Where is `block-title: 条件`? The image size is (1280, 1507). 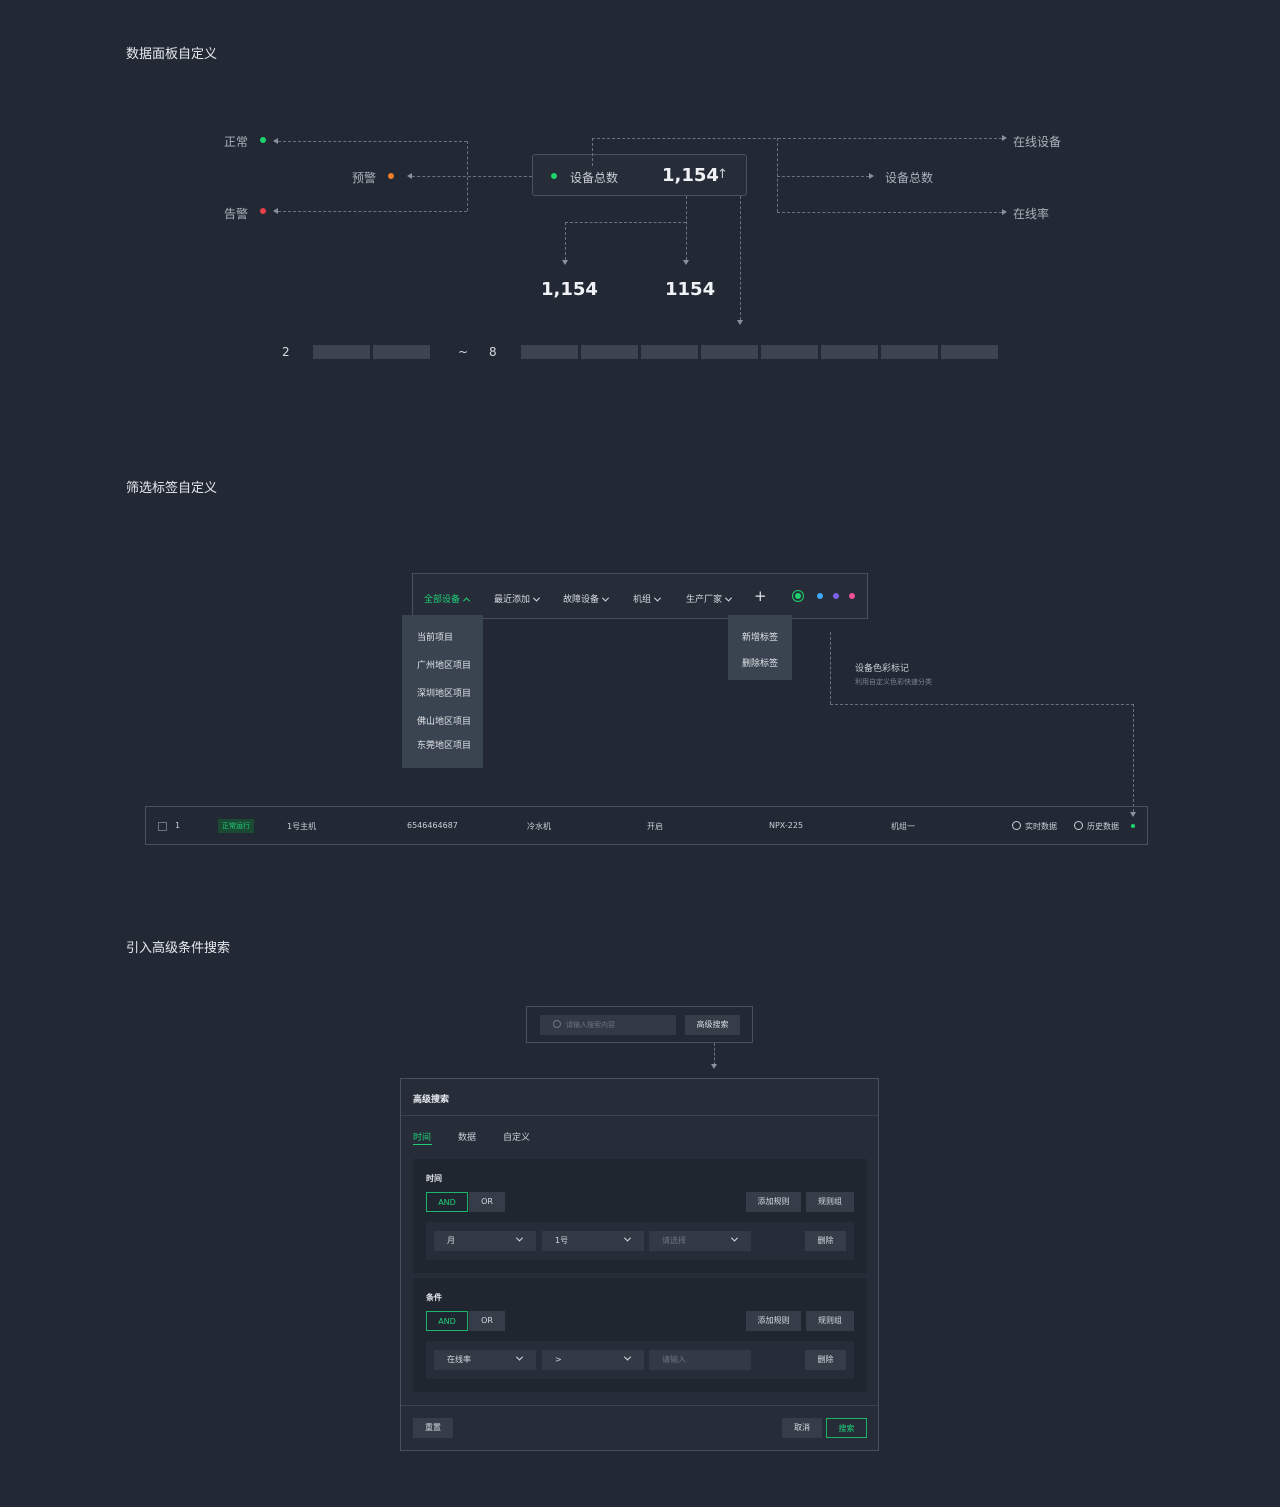 block-title: 条件 is located at coordinates (434, 1297).